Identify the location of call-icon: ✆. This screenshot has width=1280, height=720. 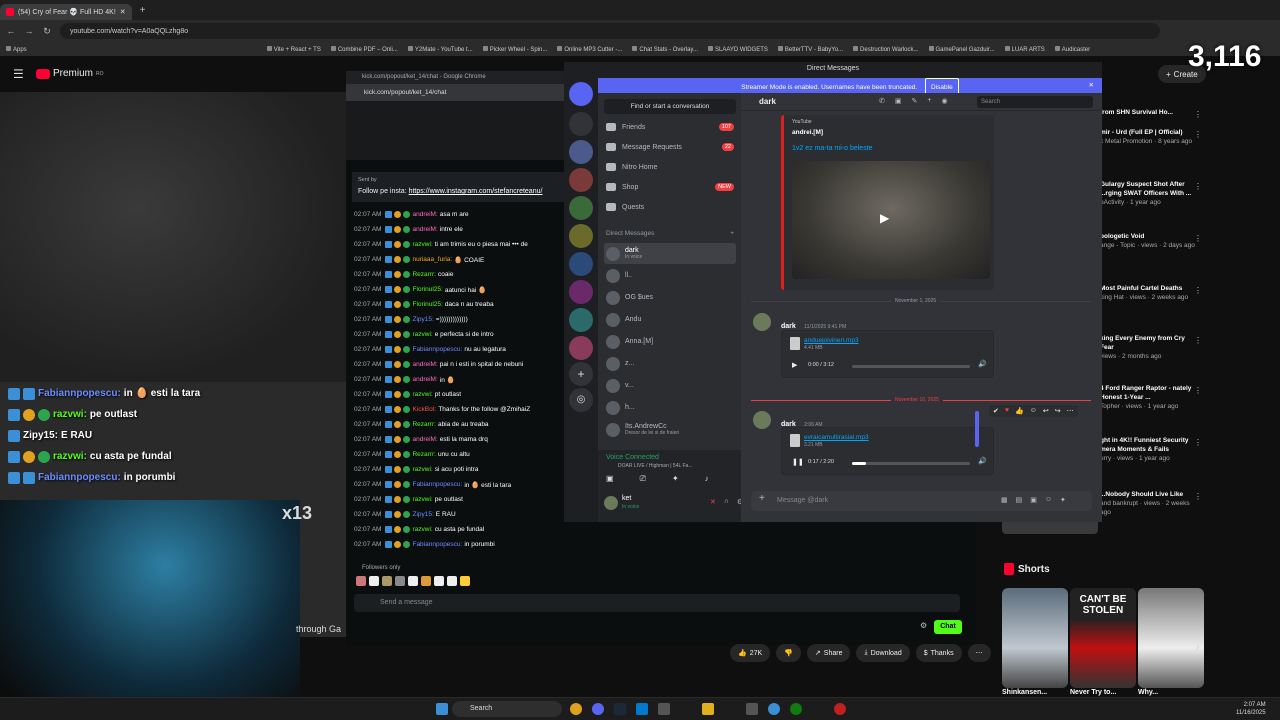
(882, 101).